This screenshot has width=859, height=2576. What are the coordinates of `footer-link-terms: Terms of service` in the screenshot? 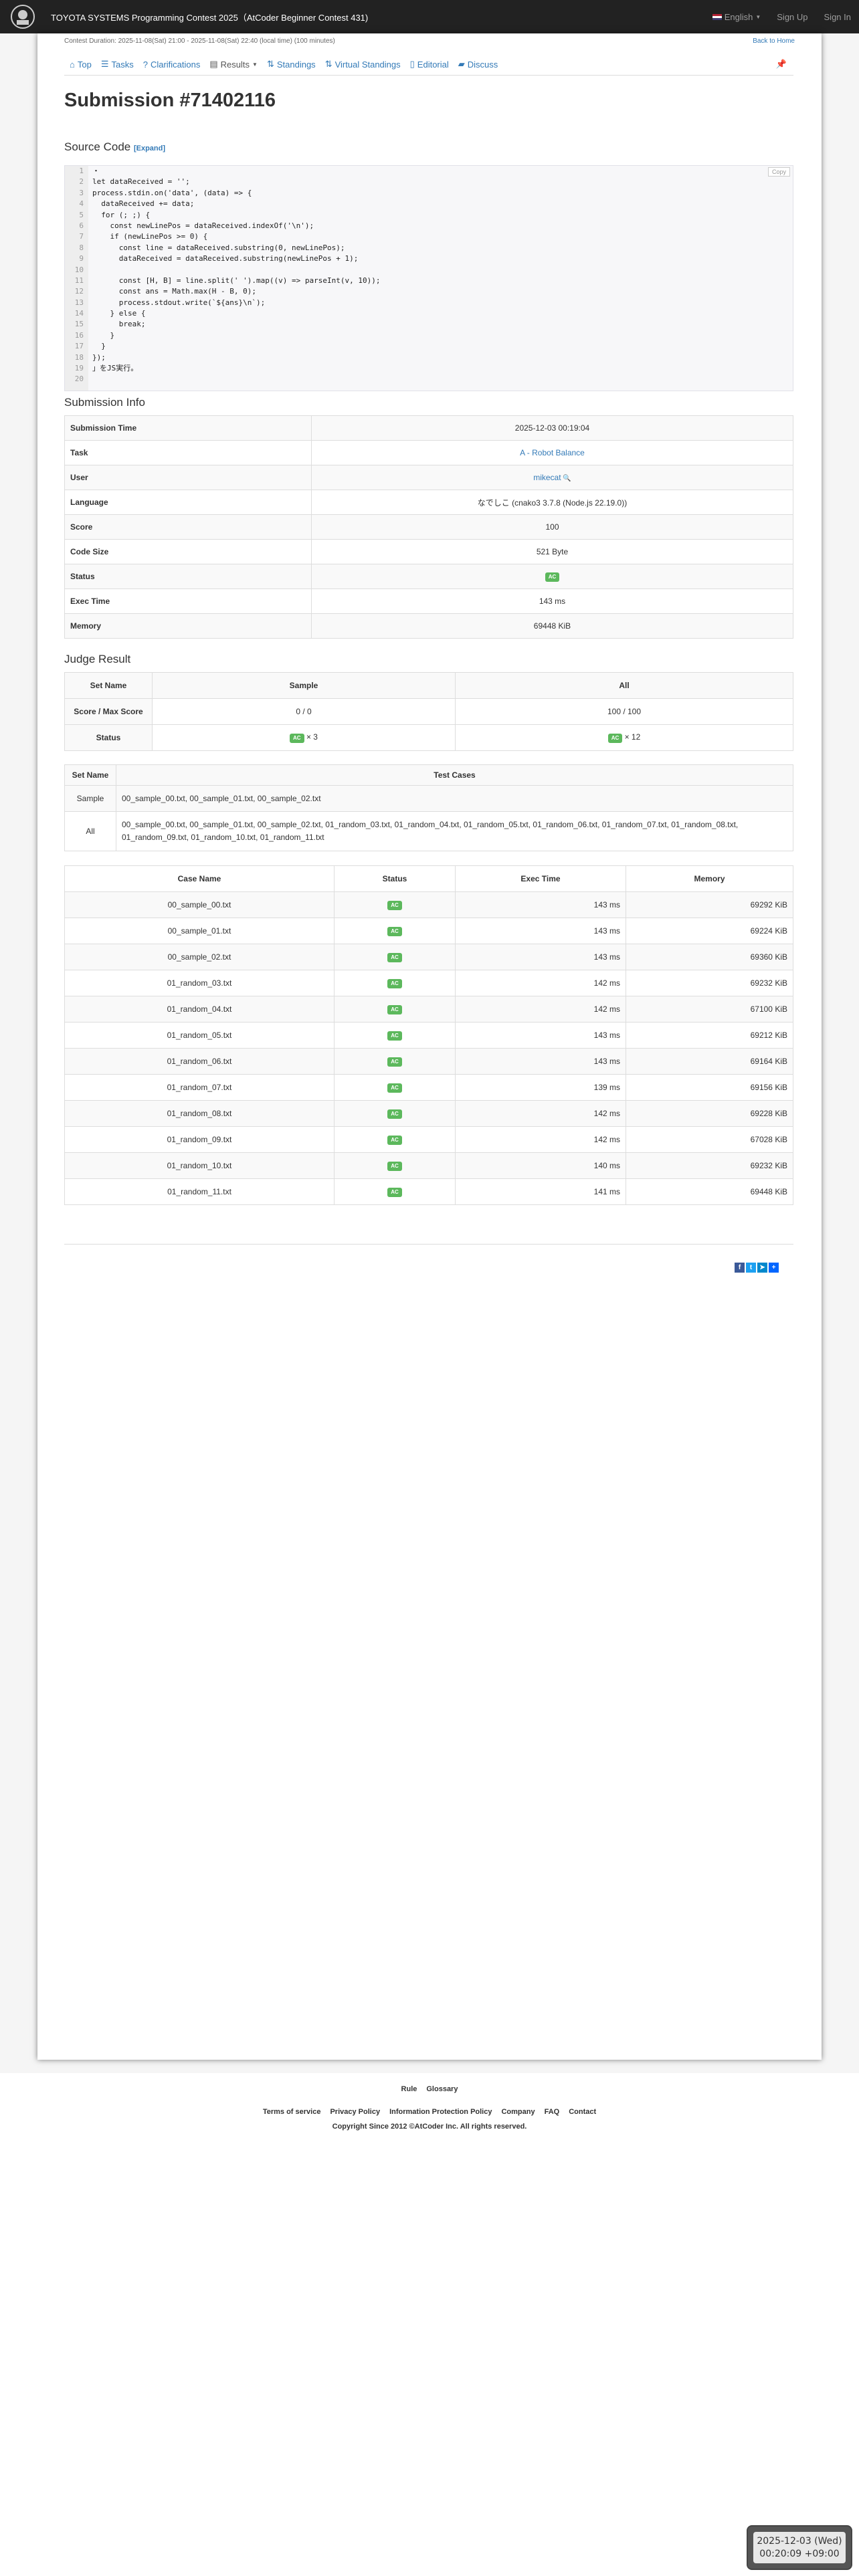 It's located at (292, 2112).